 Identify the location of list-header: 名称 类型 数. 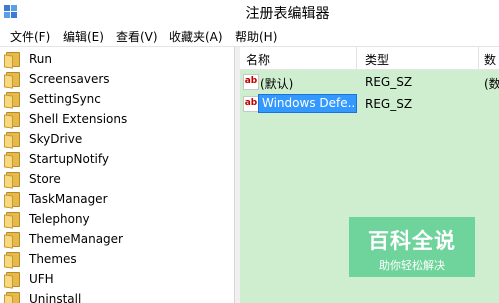
(369, 58).